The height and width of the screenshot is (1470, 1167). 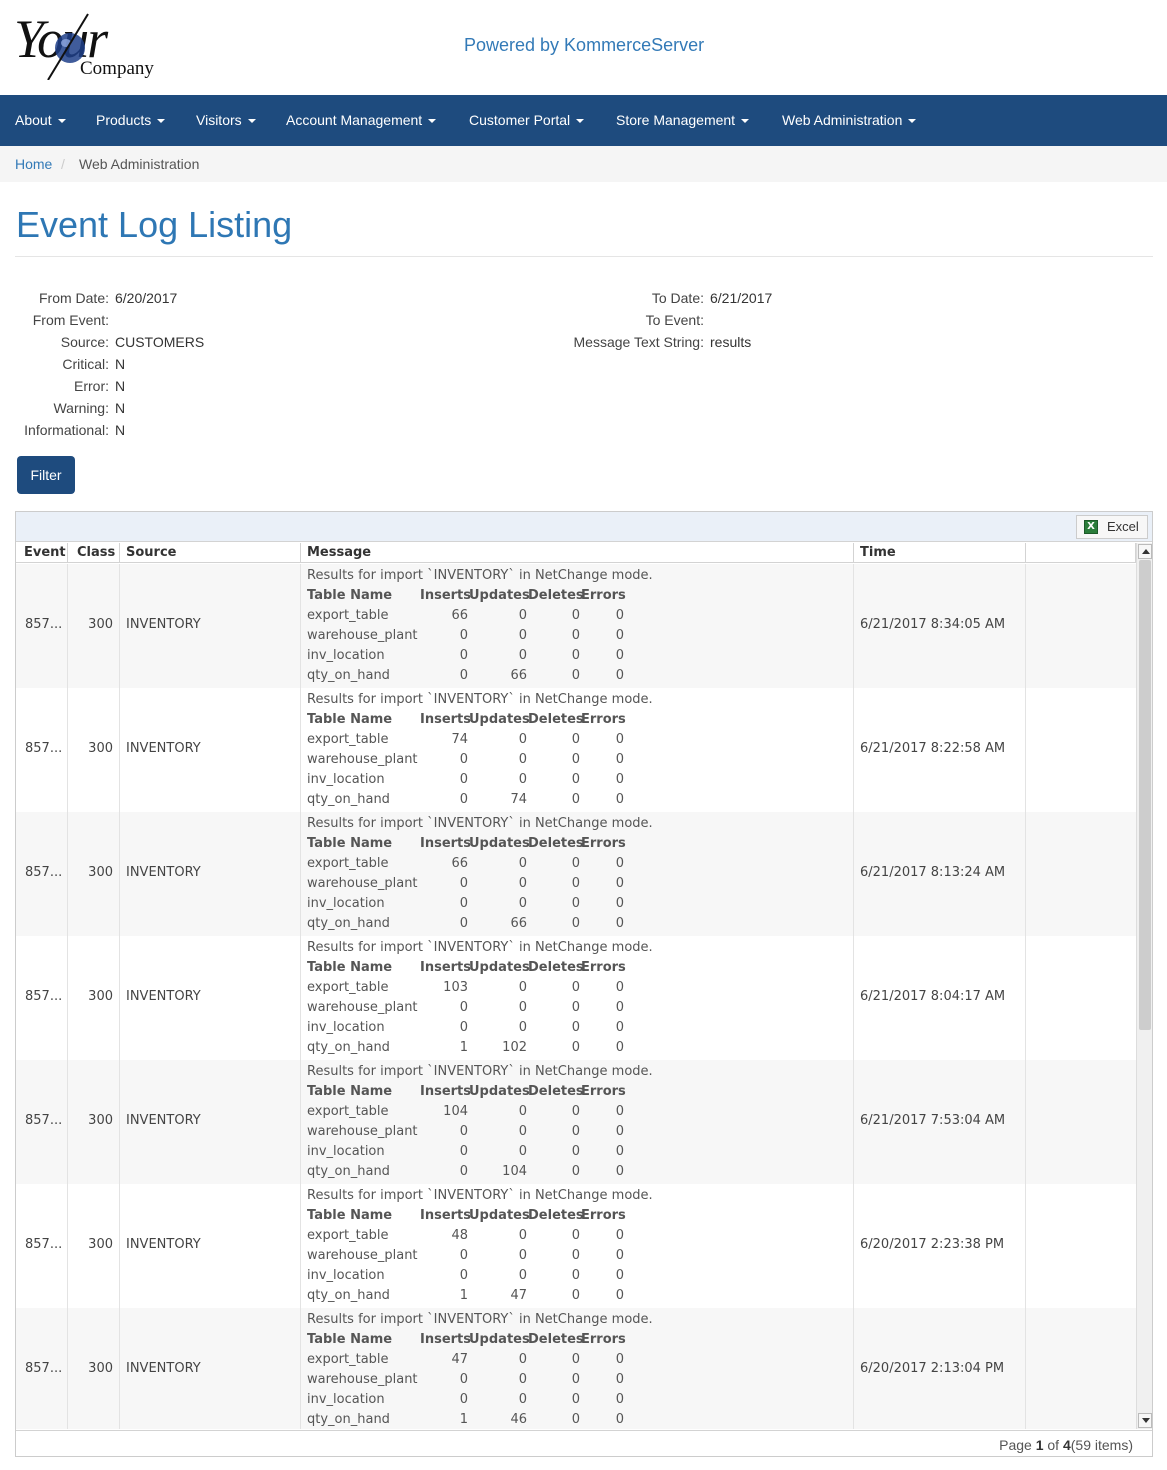 What do you see at coordinates (459, 615) in the screenshot?
I see `msg-inserts: 66` at bounding box center [459, 615].